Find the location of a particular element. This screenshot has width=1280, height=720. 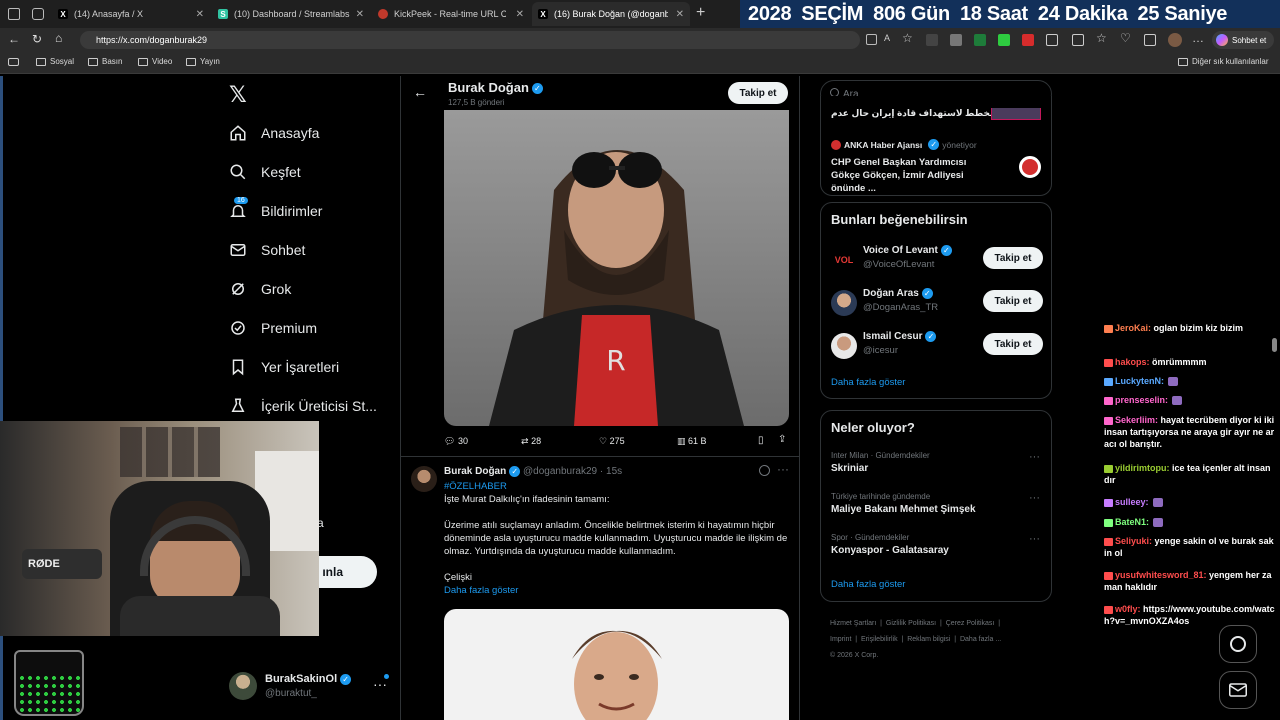

back-icon: ← is located at coordinates (14, 39).